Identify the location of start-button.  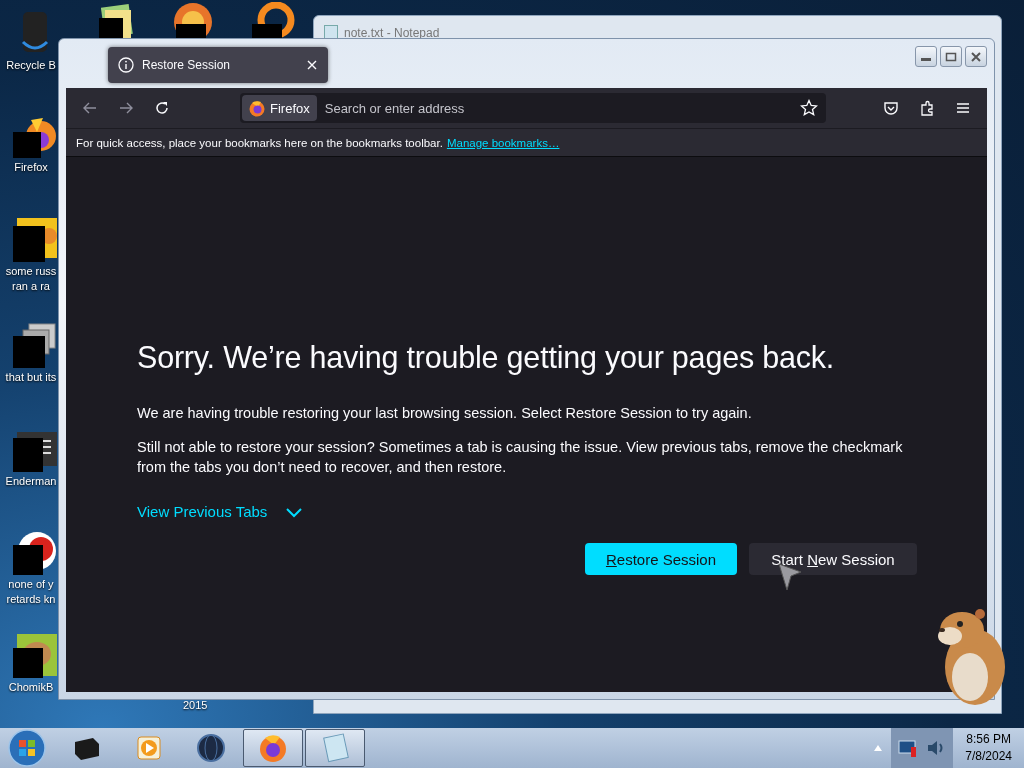
(27, 748).